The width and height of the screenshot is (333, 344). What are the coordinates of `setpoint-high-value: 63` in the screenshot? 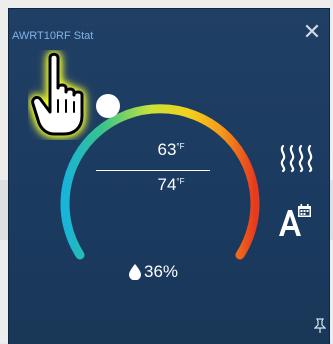 It's located at (167, 149).